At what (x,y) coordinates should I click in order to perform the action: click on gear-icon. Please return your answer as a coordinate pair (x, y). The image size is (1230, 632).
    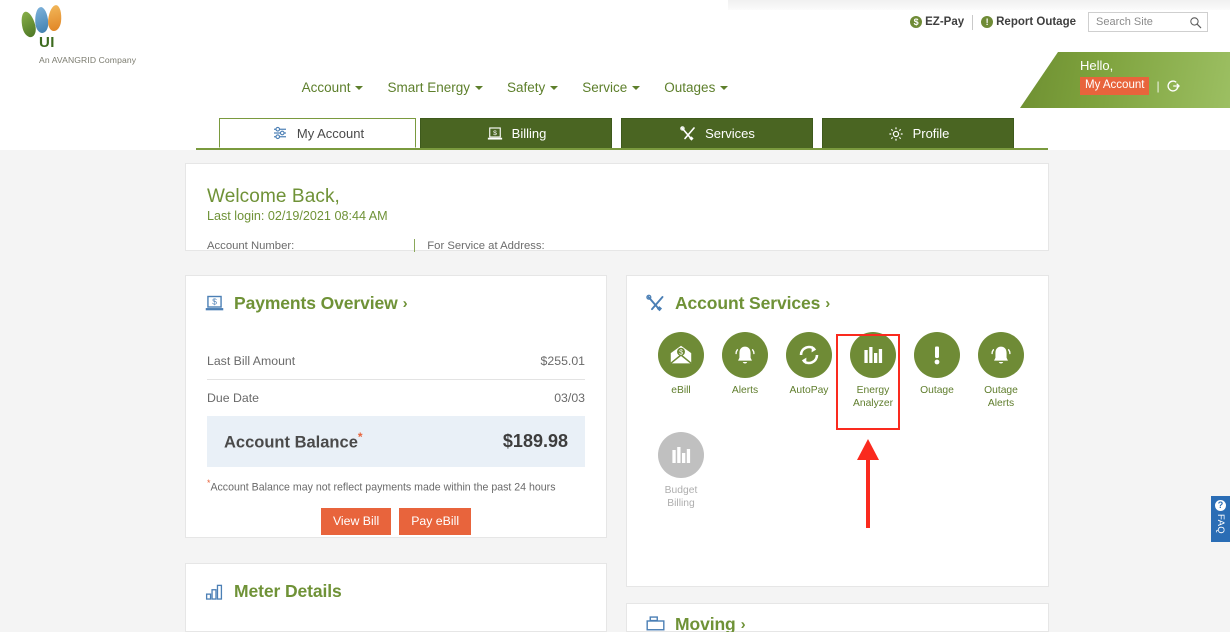
    Looking at the image, I should click on (895, 133).